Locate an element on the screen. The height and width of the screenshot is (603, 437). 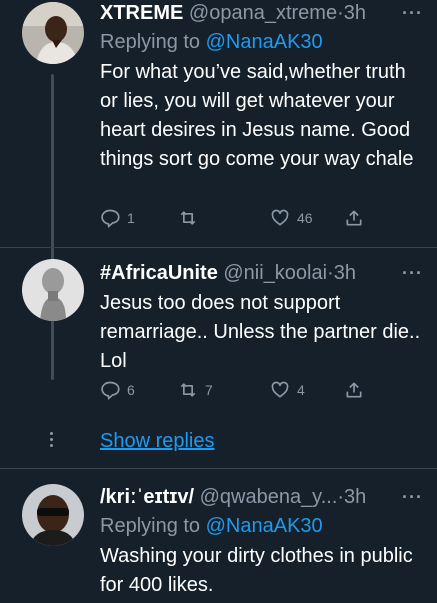
like-button: 46 is located at coordinates (291, 218).